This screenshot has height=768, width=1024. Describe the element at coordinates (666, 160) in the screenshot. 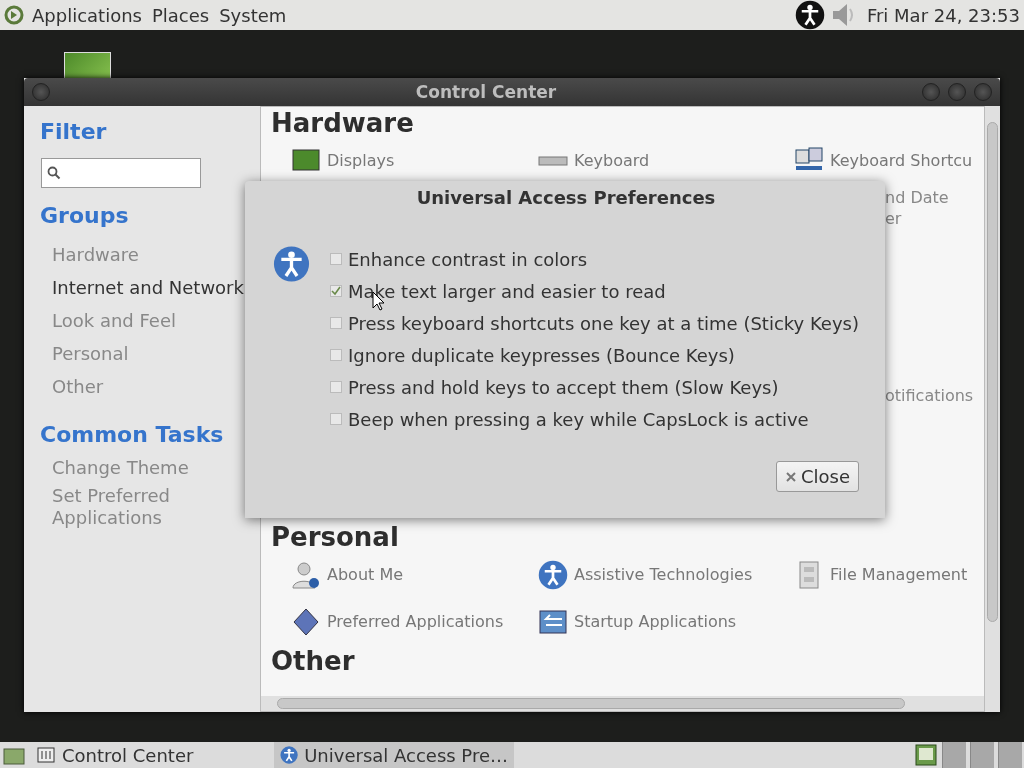

I see `settings-item: Keyboard` at that location.